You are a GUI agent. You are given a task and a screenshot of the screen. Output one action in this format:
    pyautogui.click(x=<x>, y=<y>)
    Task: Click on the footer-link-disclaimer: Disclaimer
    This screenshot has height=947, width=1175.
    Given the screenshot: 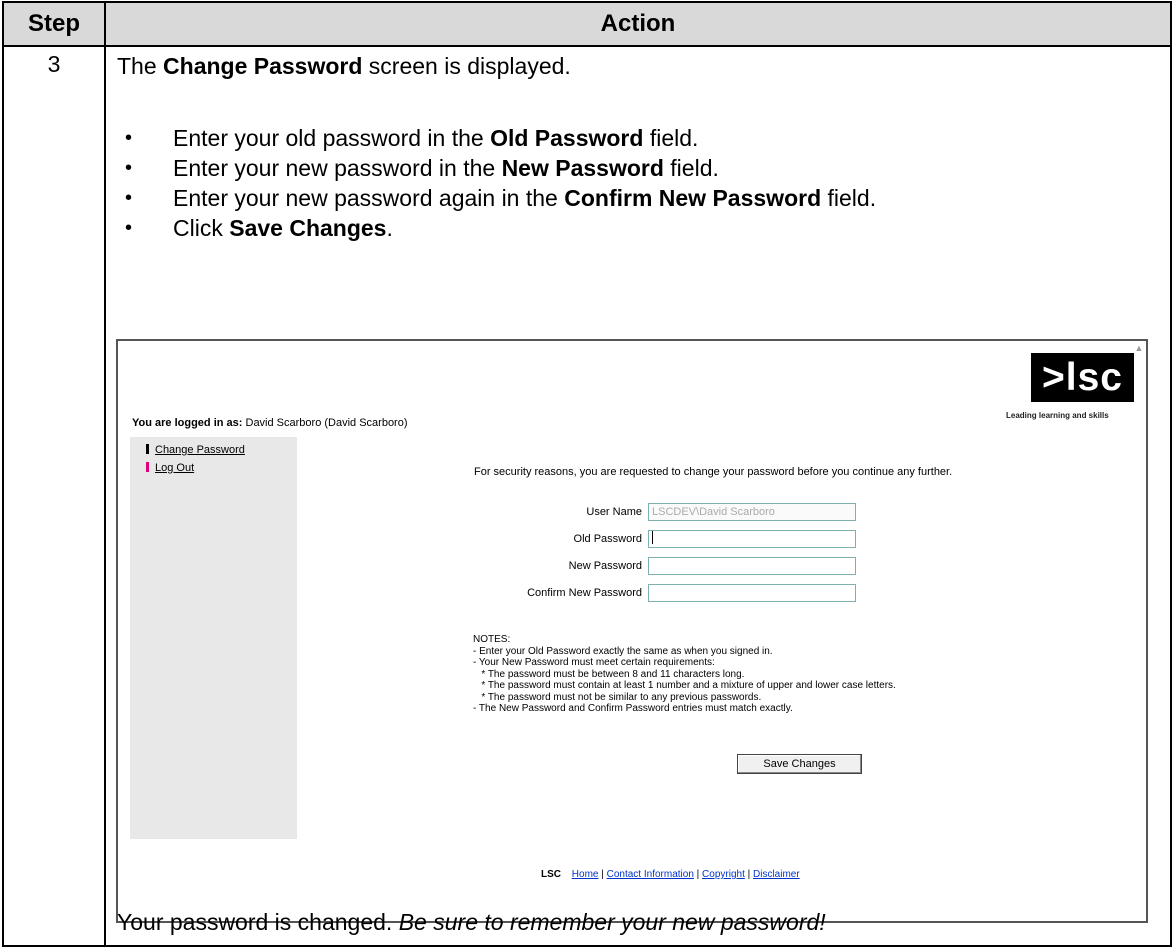 What is the action you would take?
    pyautogui.click(x=776, y=874)
    